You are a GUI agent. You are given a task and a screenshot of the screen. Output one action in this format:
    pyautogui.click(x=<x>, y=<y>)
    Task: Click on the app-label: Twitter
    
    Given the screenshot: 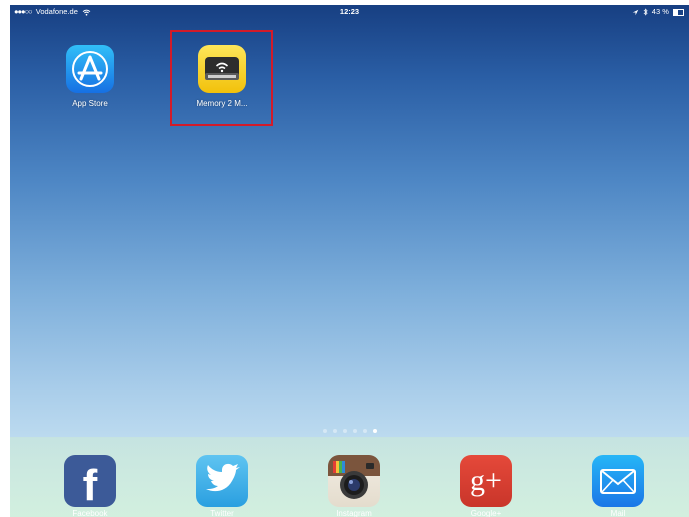 What is the action you would take?
    pyautogui.click(x=222, y=513)
    